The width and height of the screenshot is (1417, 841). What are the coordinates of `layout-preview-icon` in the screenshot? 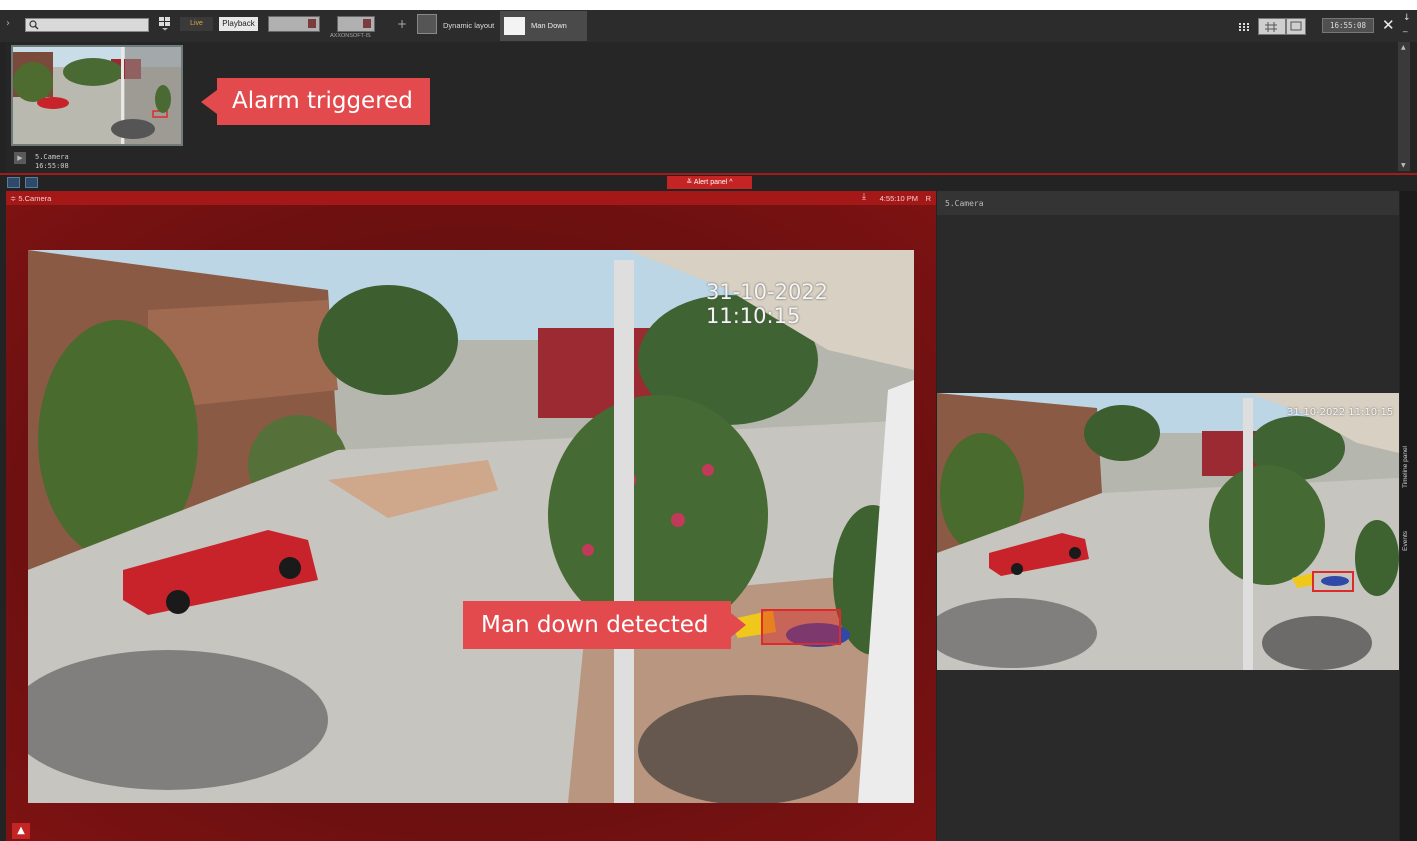 It's located at (514, 26).